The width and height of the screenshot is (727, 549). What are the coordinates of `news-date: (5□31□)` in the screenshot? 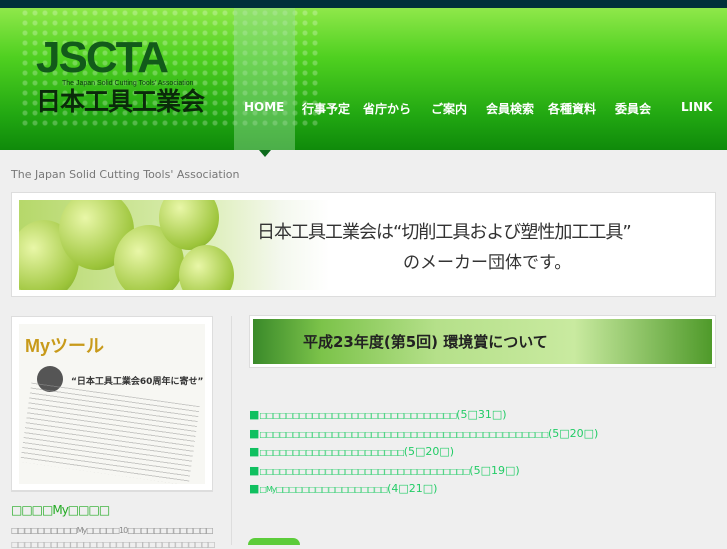 It's located at (481, 414).